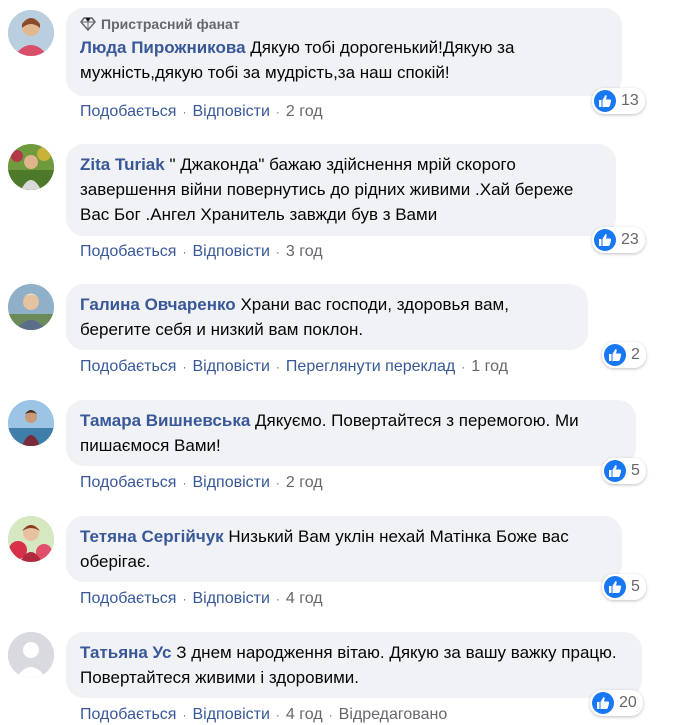  I want to click on see-translation-button: Переглянути переклад, so click(370, 367).